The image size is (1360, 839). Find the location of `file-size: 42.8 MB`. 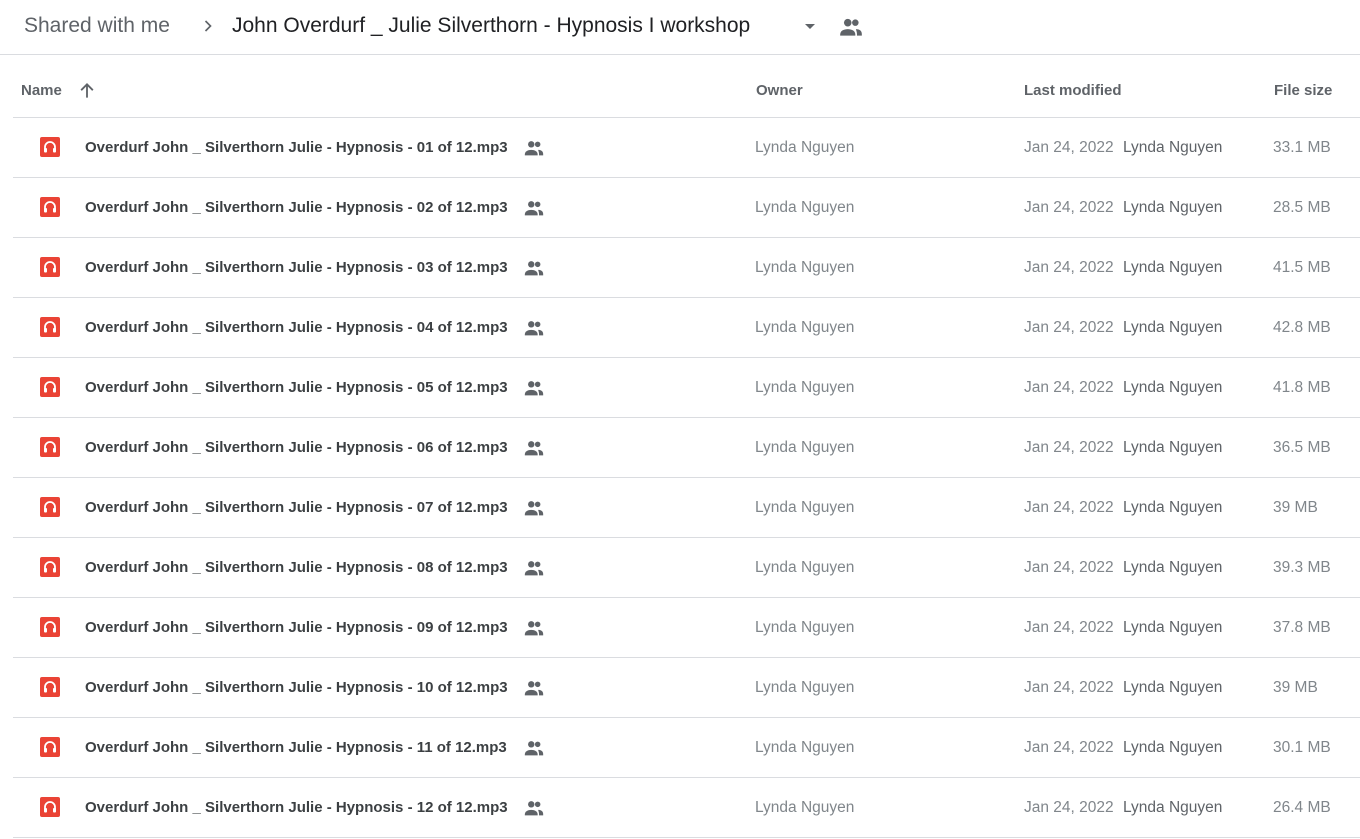

file-size: 42.8 MB is located at coordinates (1302, 327).